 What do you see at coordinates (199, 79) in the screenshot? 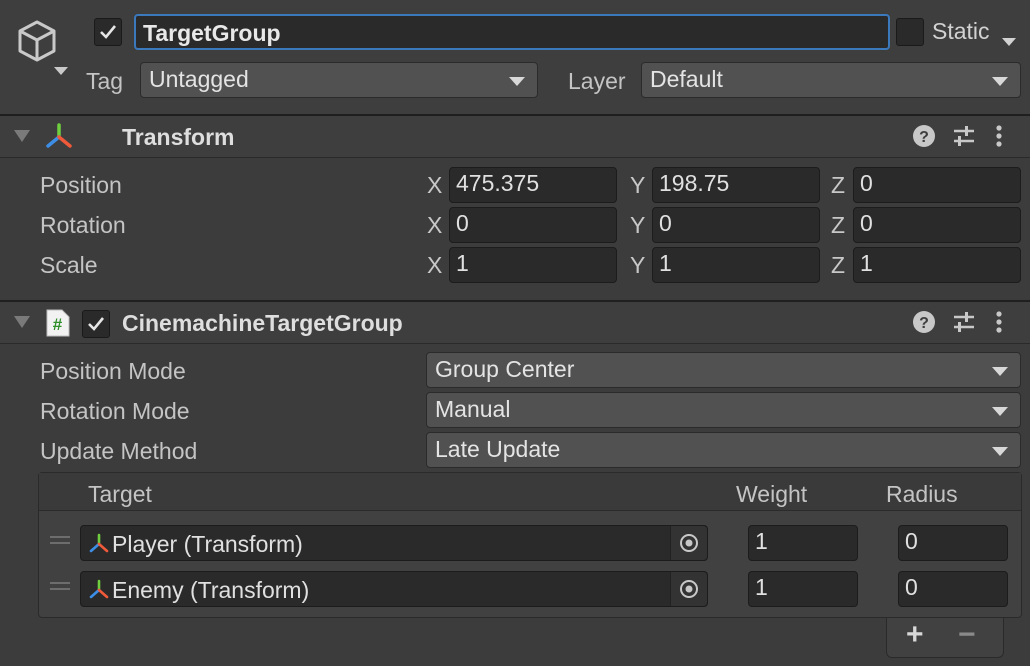
I see `tag-value: Untagged` at bounding box center [199, 79].